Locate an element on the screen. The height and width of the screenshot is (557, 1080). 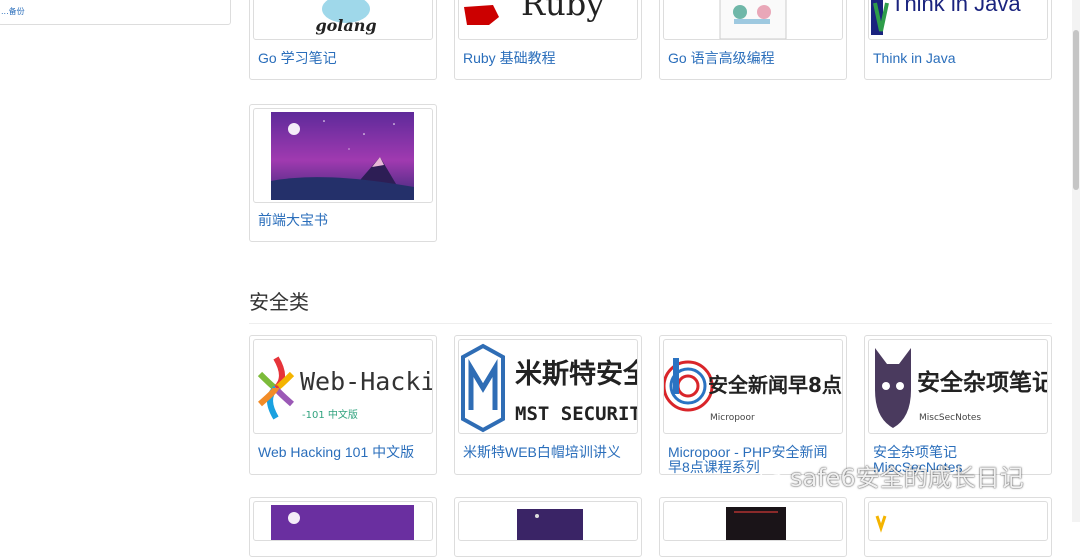
watermark-text: safe6安全的成长日记 is located at coordinates (907, 478).